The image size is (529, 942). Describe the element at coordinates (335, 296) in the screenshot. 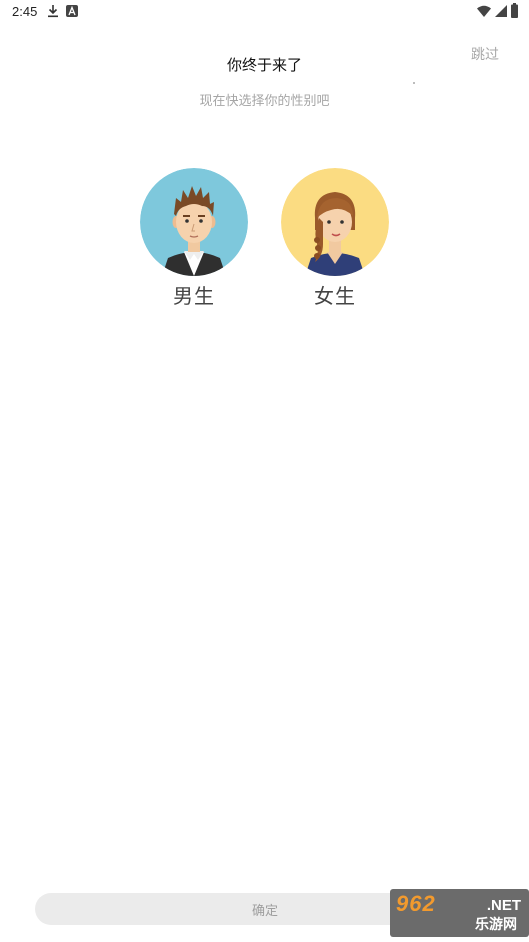

I see `gender-label-female: 女生` at that location.